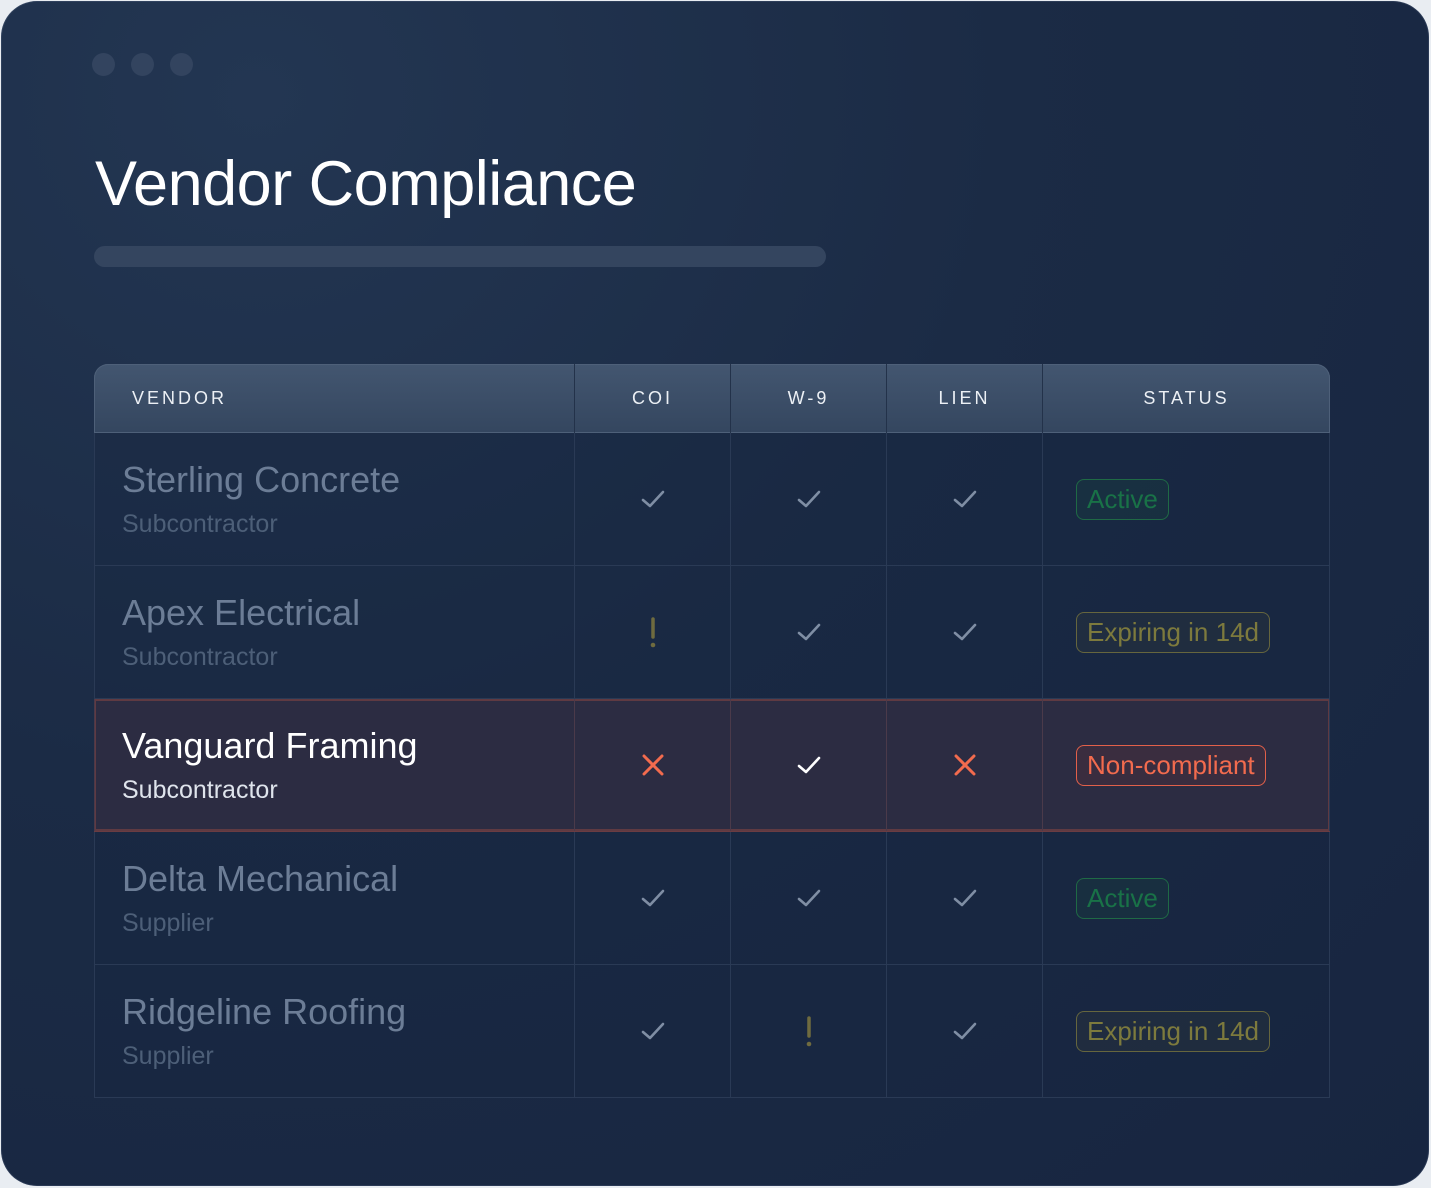 Image resolution: width=1431 pixels, height=1188 pixels. I want to click on minimize-dot, so click(142, 64).